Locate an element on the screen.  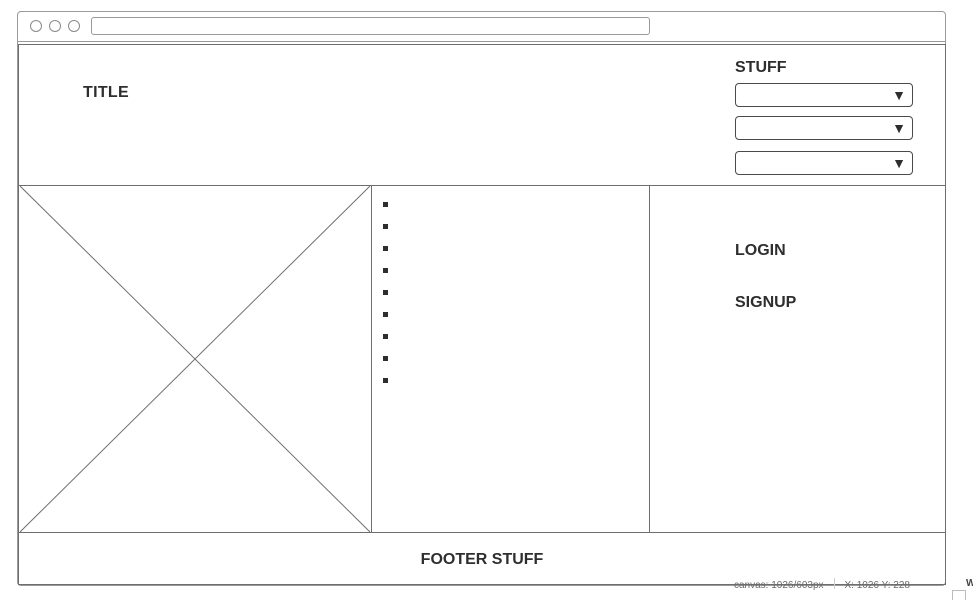
corner-label: W is located at coordinates (969, 583).